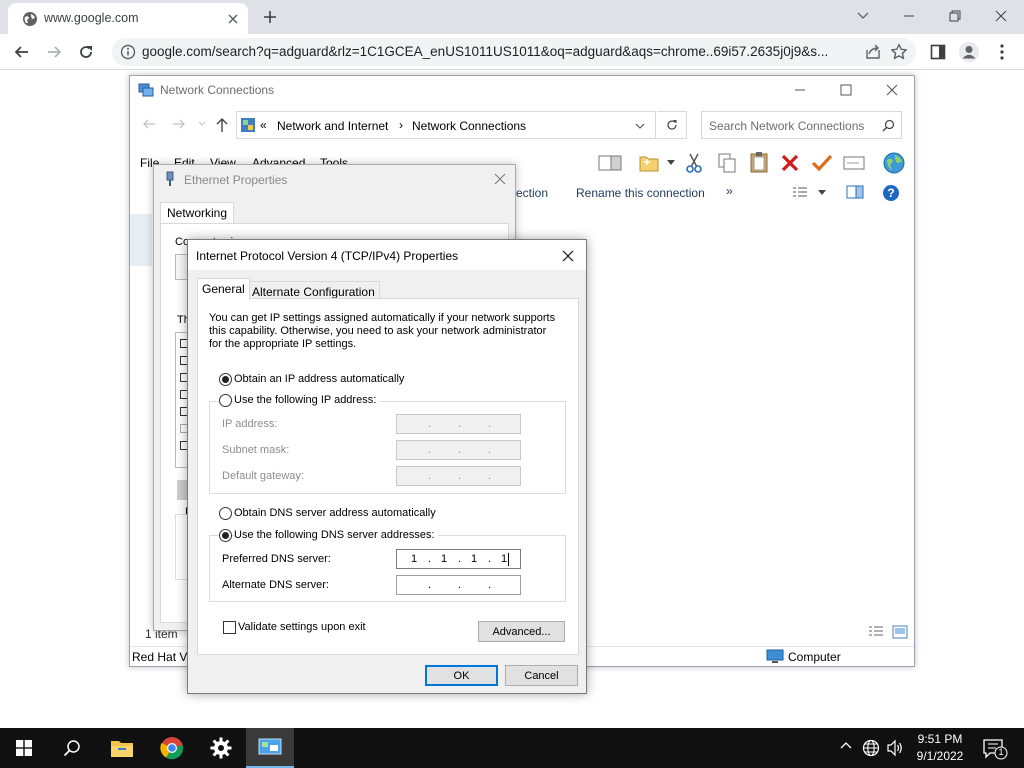 The image size is (1024, 768). I want to click on validate-settings-checkbox, so click(229, 627).